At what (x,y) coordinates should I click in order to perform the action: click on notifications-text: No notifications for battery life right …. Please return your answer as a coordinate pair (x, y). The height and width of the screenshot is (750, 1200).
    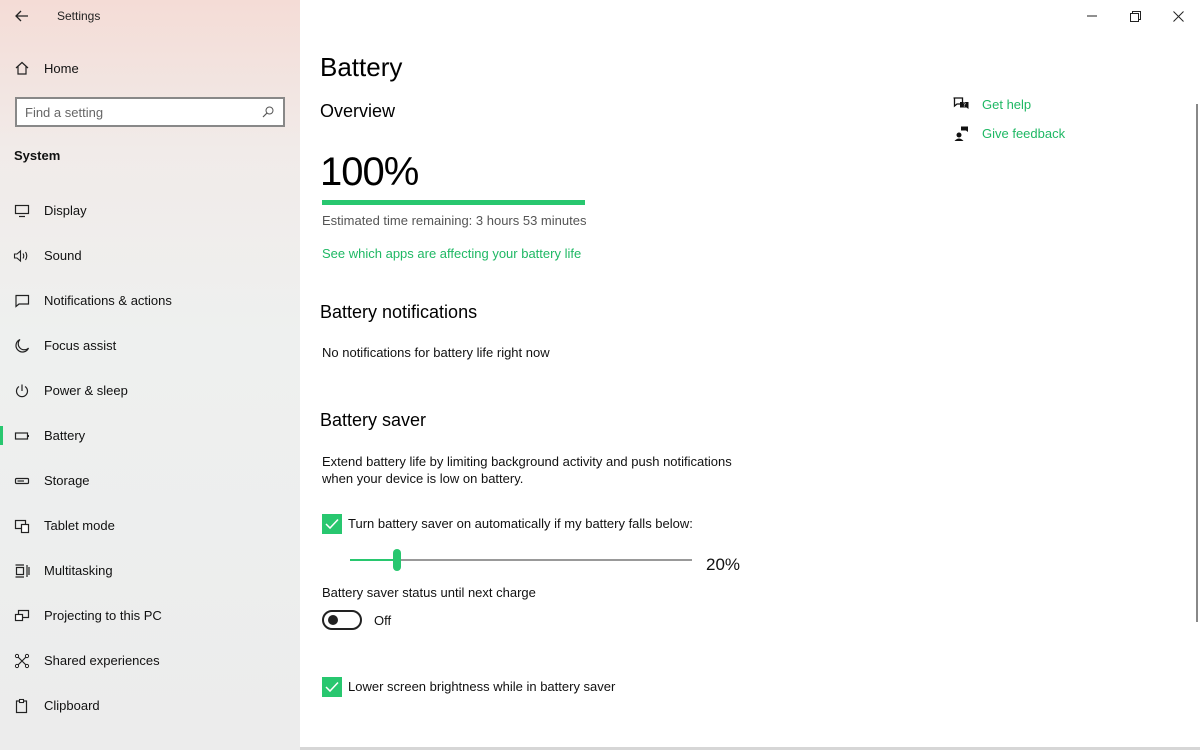
    Looking at the image, I should click on (436, 352).